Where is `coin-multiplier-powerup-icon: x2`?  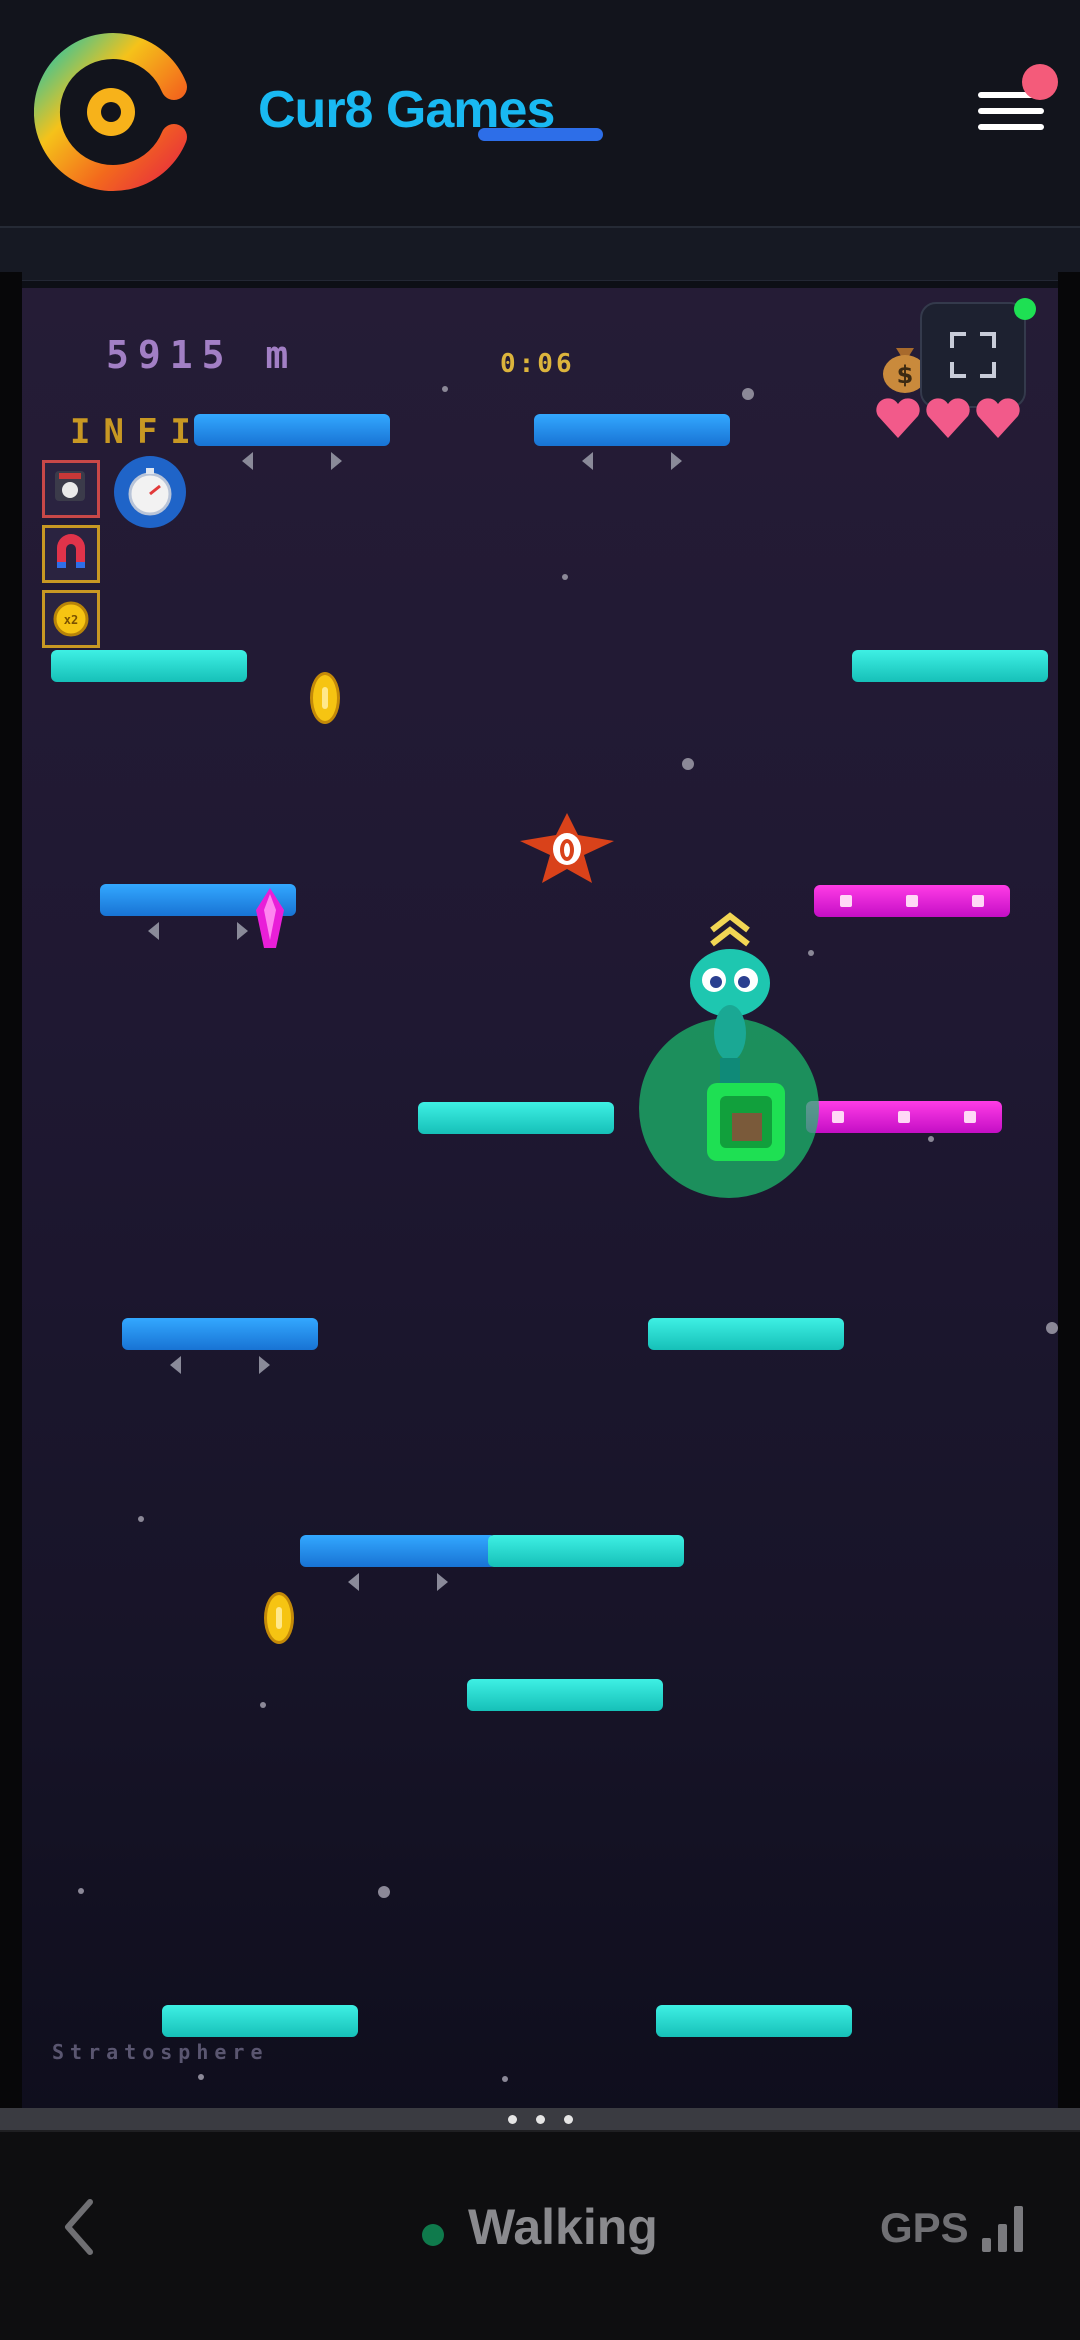 coin-multiplier-powerup-icon: x2 is located at coordinates (71, 619).